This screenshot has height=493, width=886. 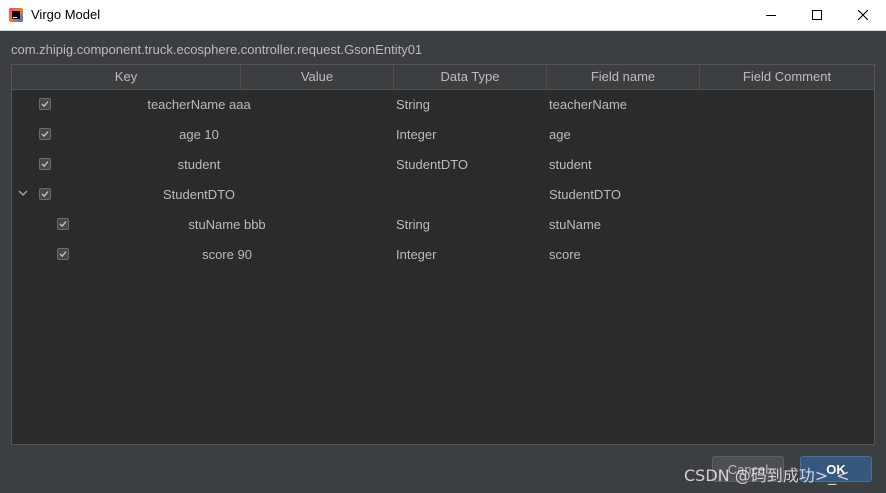 What do you see at coordinates (126, 77) in the screenshot?
I see `column-header-key: Key` at bounding box center [126, 77].